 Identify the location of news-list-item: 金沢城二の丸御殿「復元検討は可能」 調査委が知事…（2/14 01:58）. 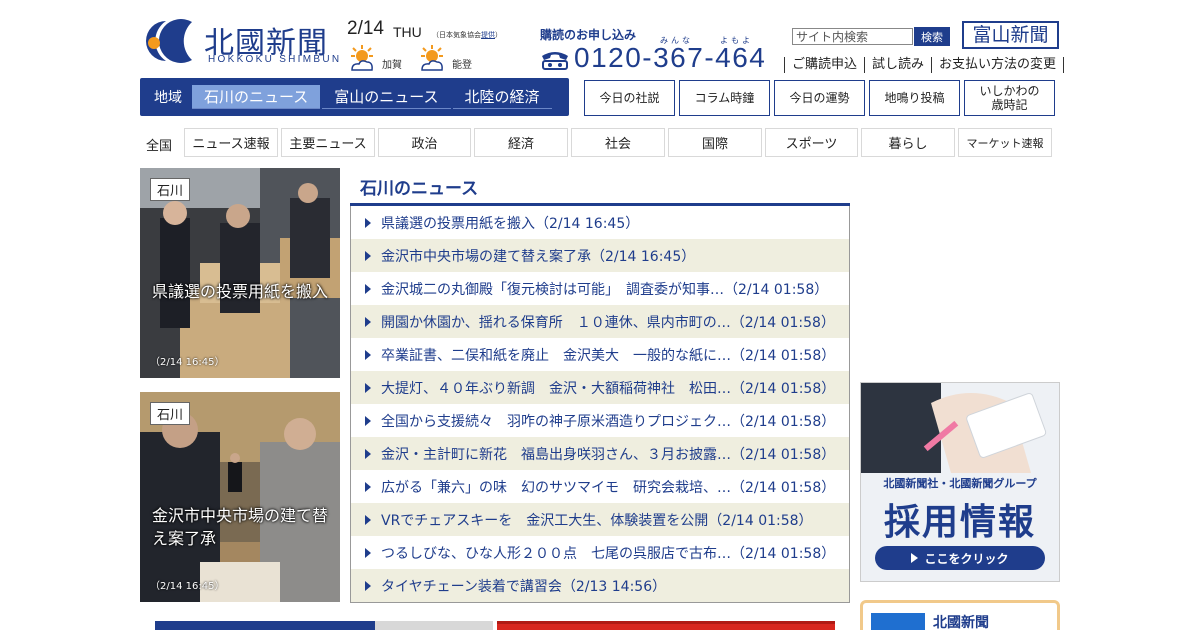
(600, 288).